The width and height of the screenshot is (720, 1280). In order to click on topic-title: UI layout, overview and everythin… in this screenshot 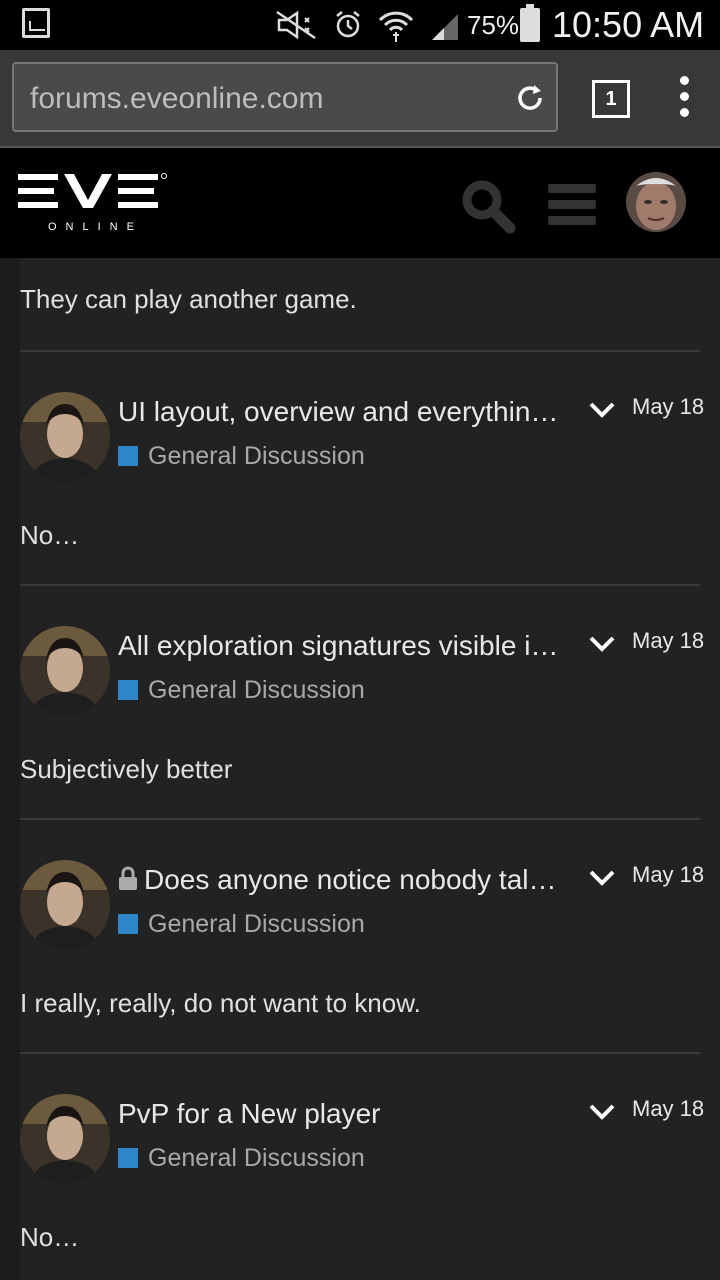, I will do `click(348, 412)`.